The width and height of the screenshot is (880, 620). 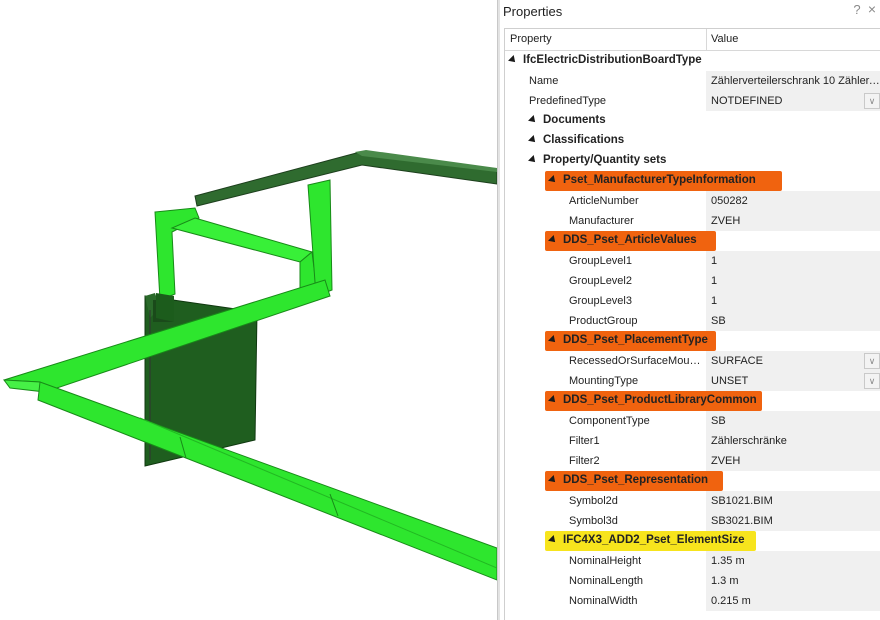 I want to click on property-row: Filter2 ZVEH, so click(x=692, y=461).